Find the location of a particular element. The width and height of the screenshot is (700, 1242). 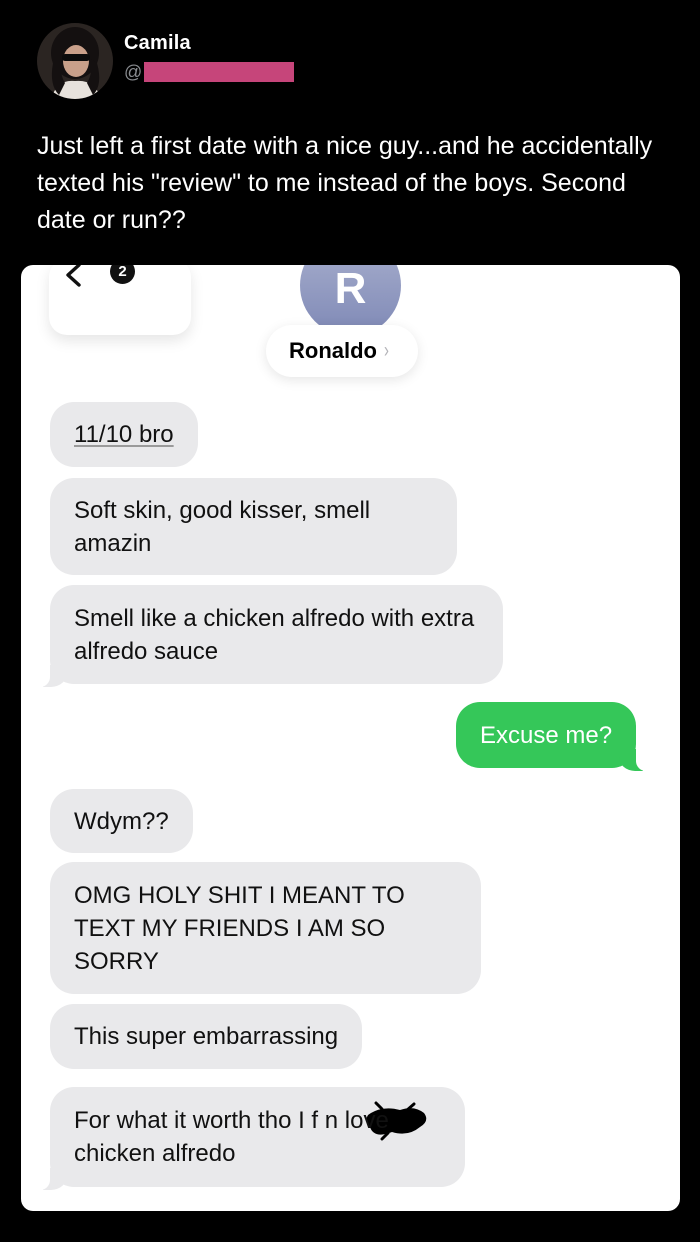

display-name: Camila is located at coordinates (157, 43).